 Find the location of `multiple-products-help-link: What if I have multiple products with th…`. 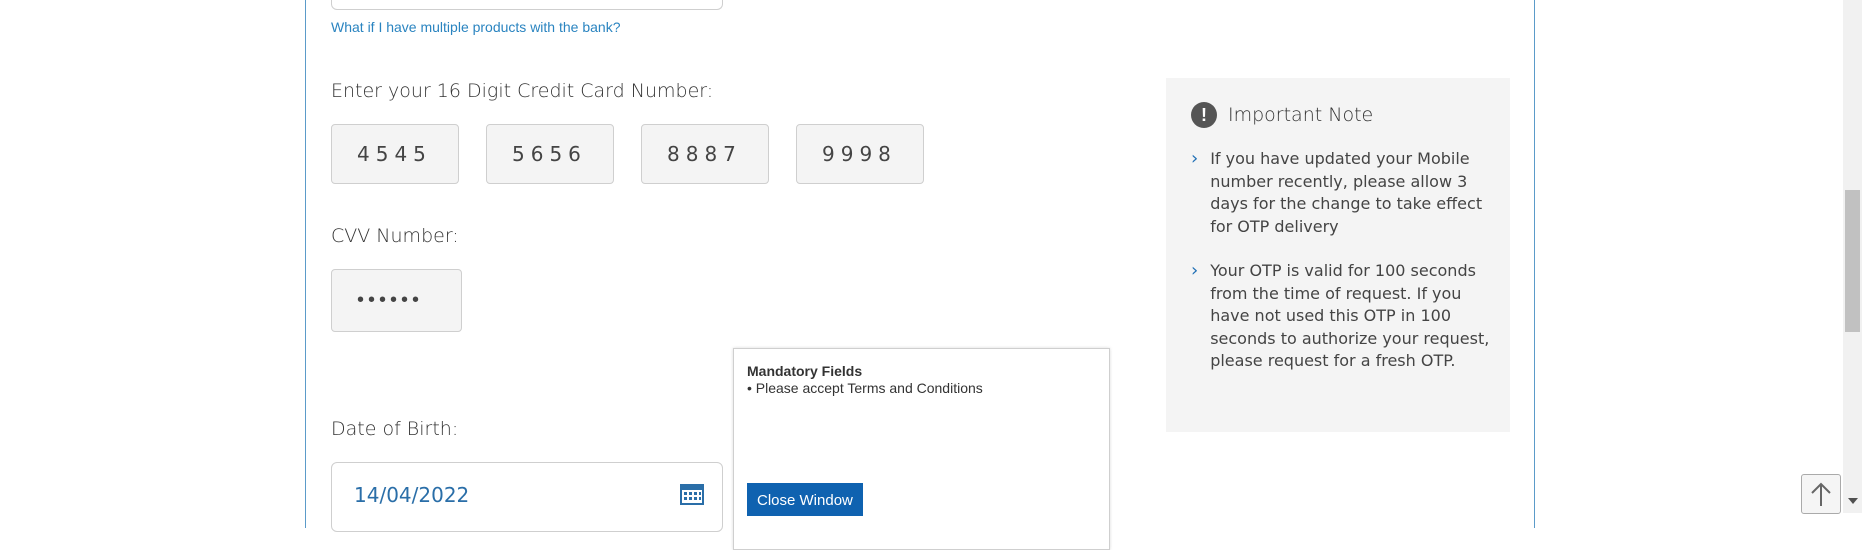

multiple-products-help-link: What if I have multiple products with th… is located at coordinates (475, 27).